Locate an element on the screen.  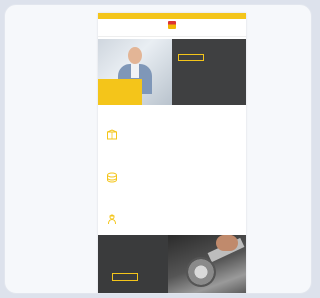
brand-logo-icon is located at coordinates (172, 24).